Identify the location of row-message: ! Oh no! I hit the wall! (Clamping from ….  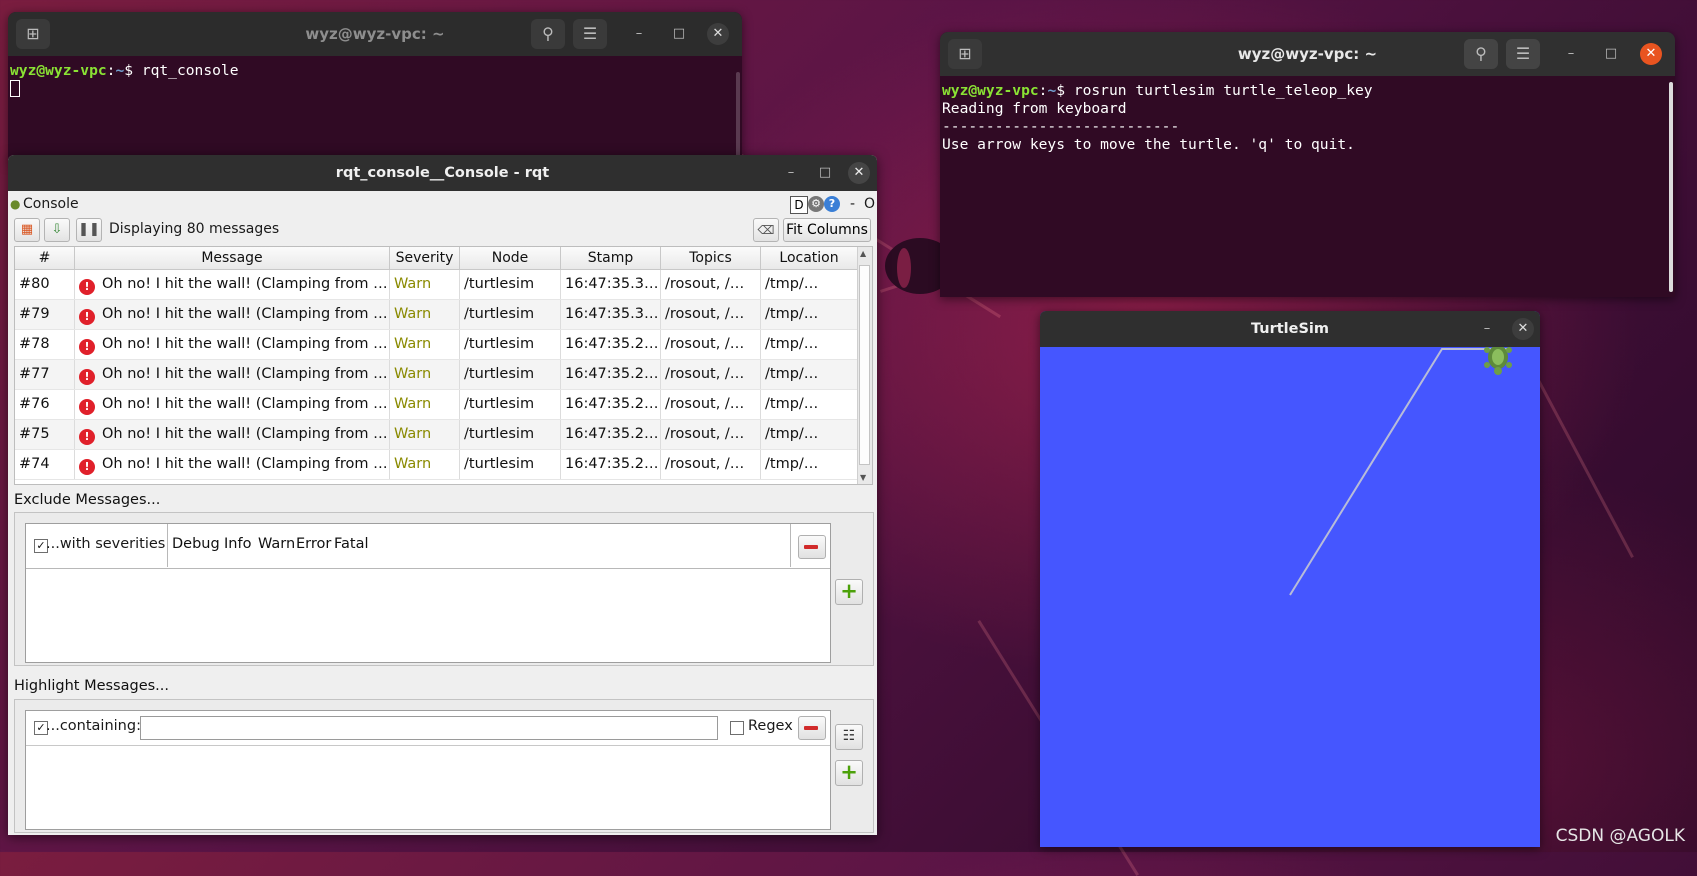
(232, 434).